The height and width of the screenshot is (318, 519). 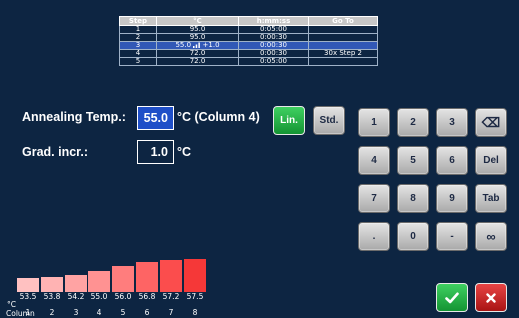 What do you see at coordinates (413, 198) in the screenshot?
I see `key-8: 8` at bounding box center [413, 198].